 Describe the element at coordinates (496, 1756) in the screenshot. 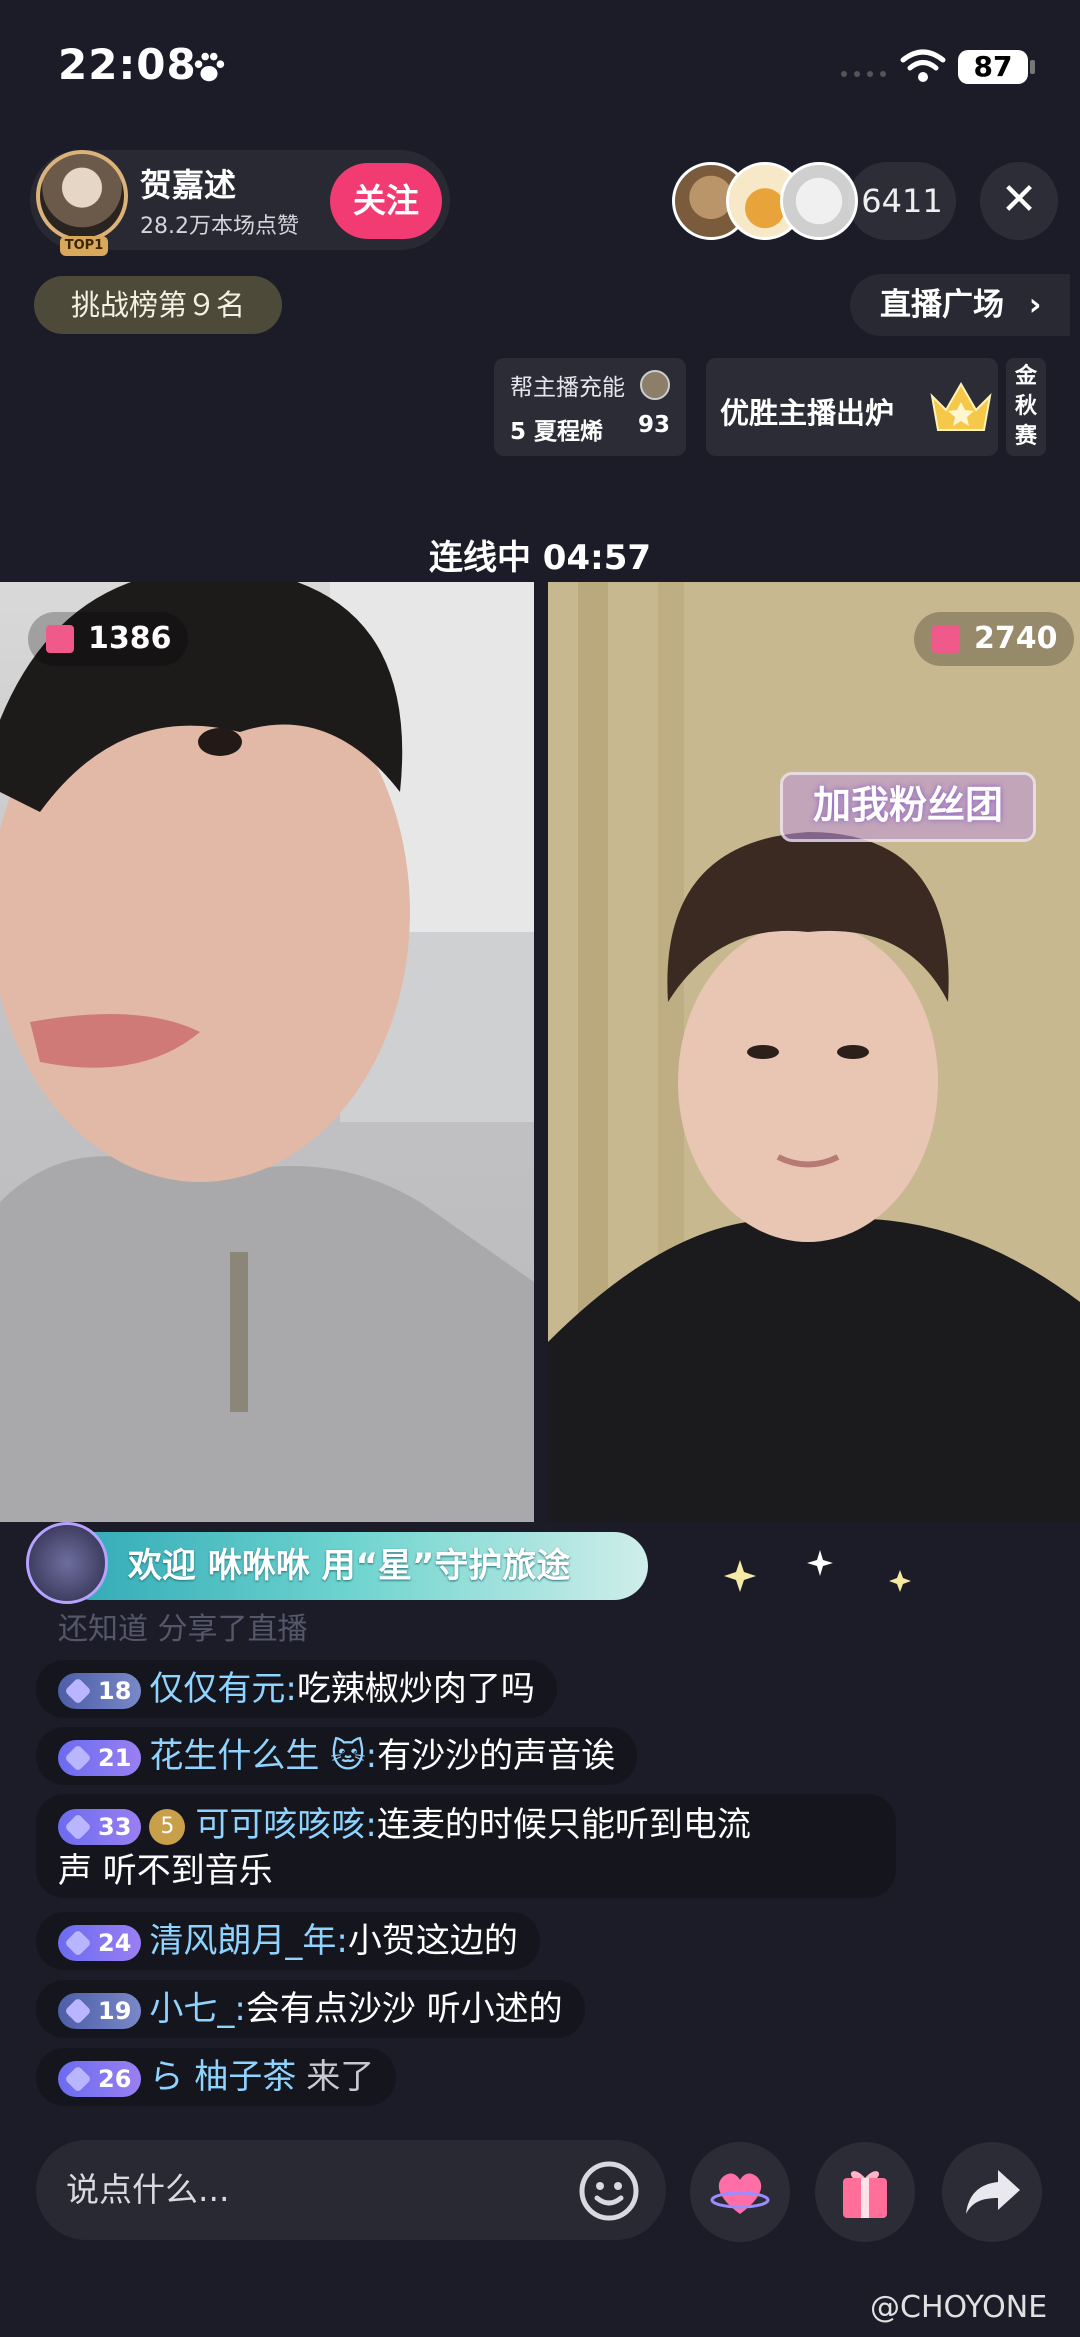

I see `chat-text: 有沙沙的声音诶` at that location.